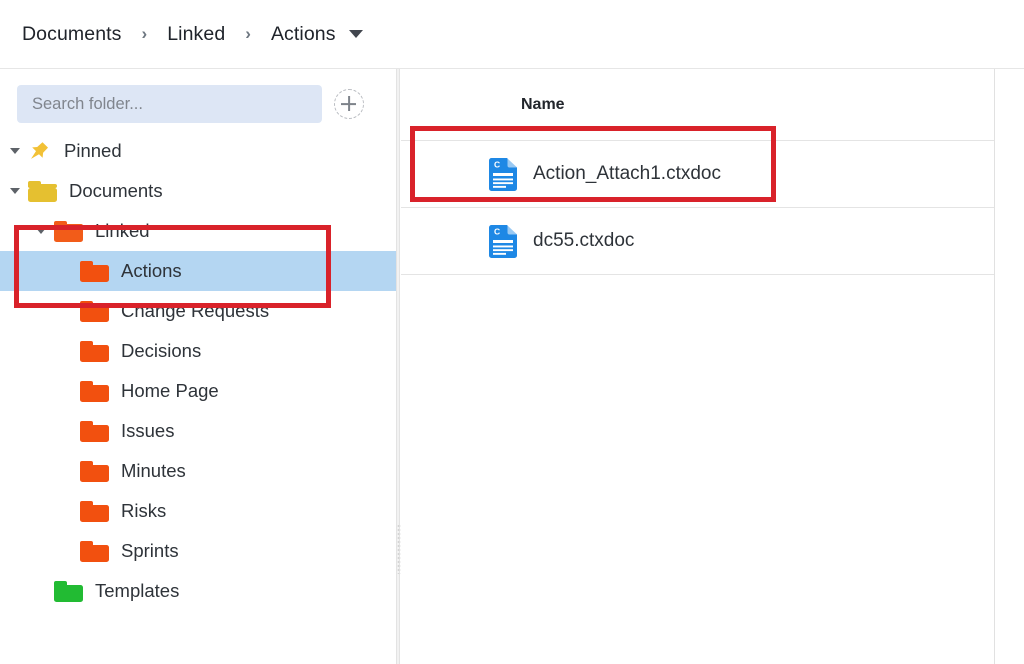 The height and width of the screenshot is (664, 1024). I want to click on sidebar-item-linked: Linked, so click(198, 231).